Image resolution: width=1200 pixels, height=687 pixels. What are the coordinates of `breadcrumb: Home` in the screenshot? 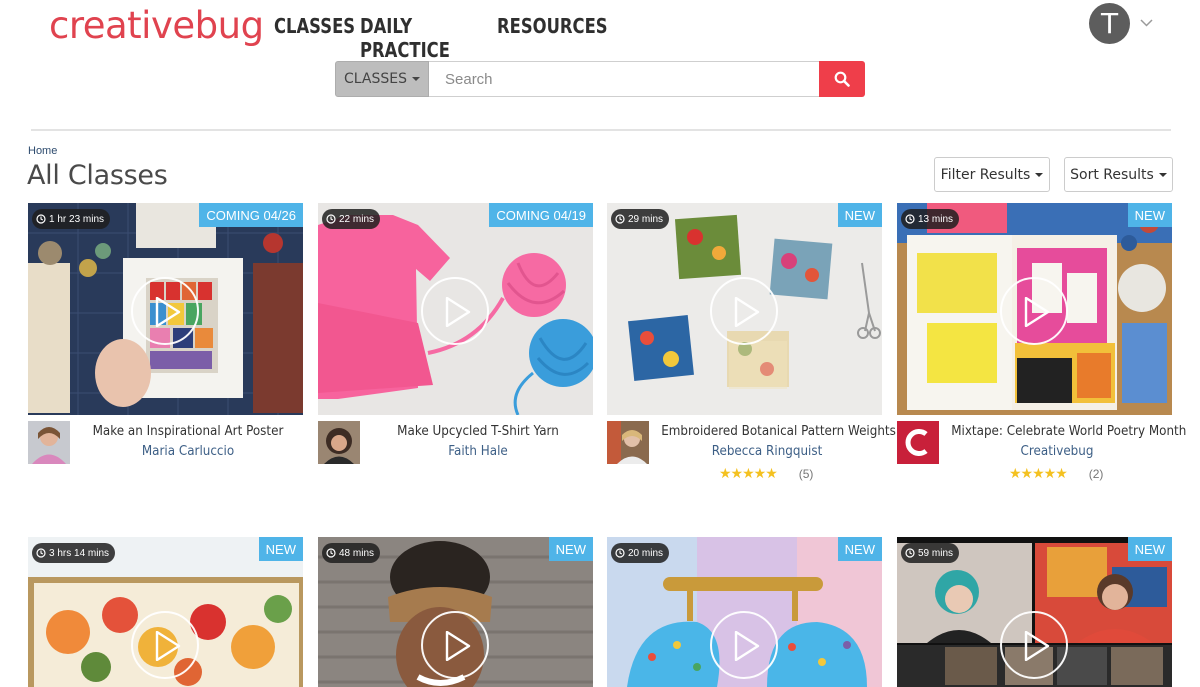 It's located at (42, 151).